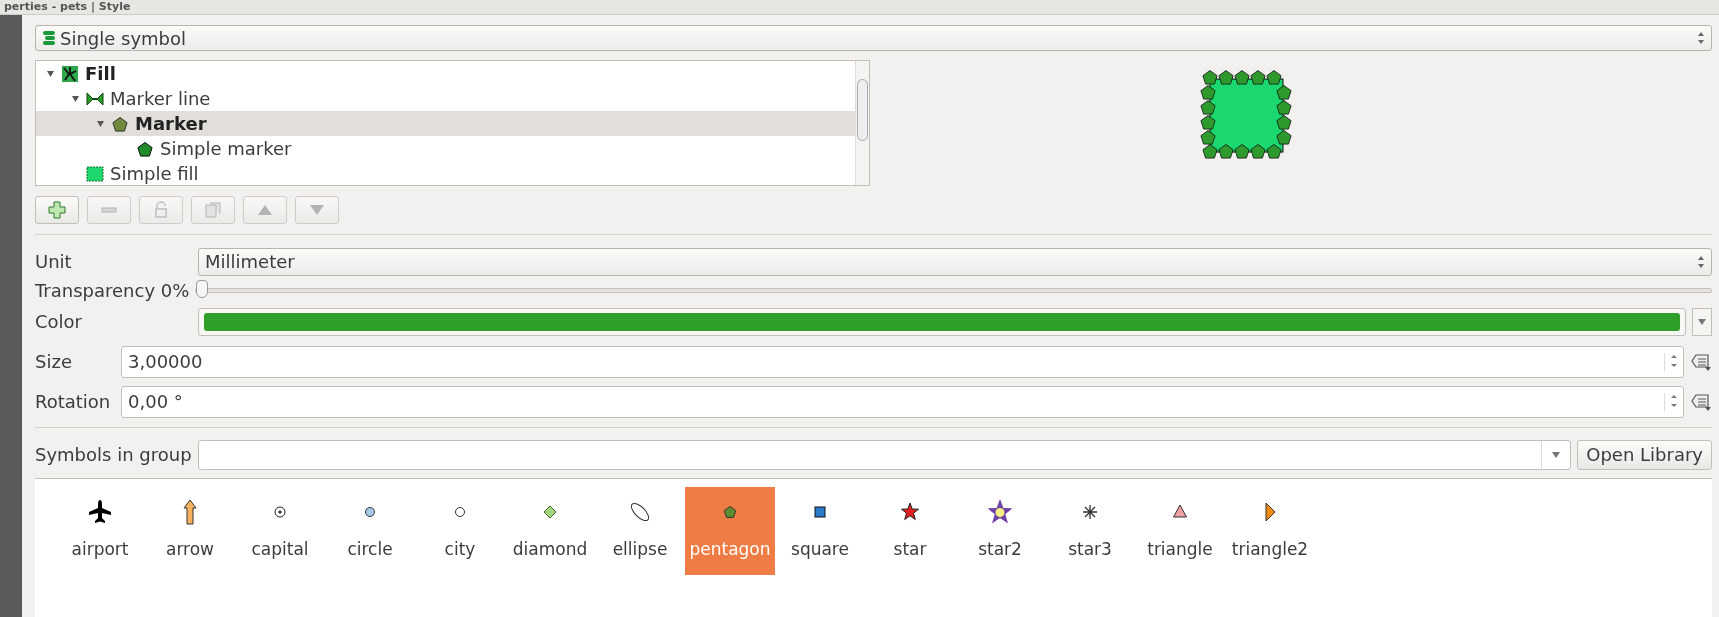  I want to click on open-library-button: Open Library, so click(1644, 454).